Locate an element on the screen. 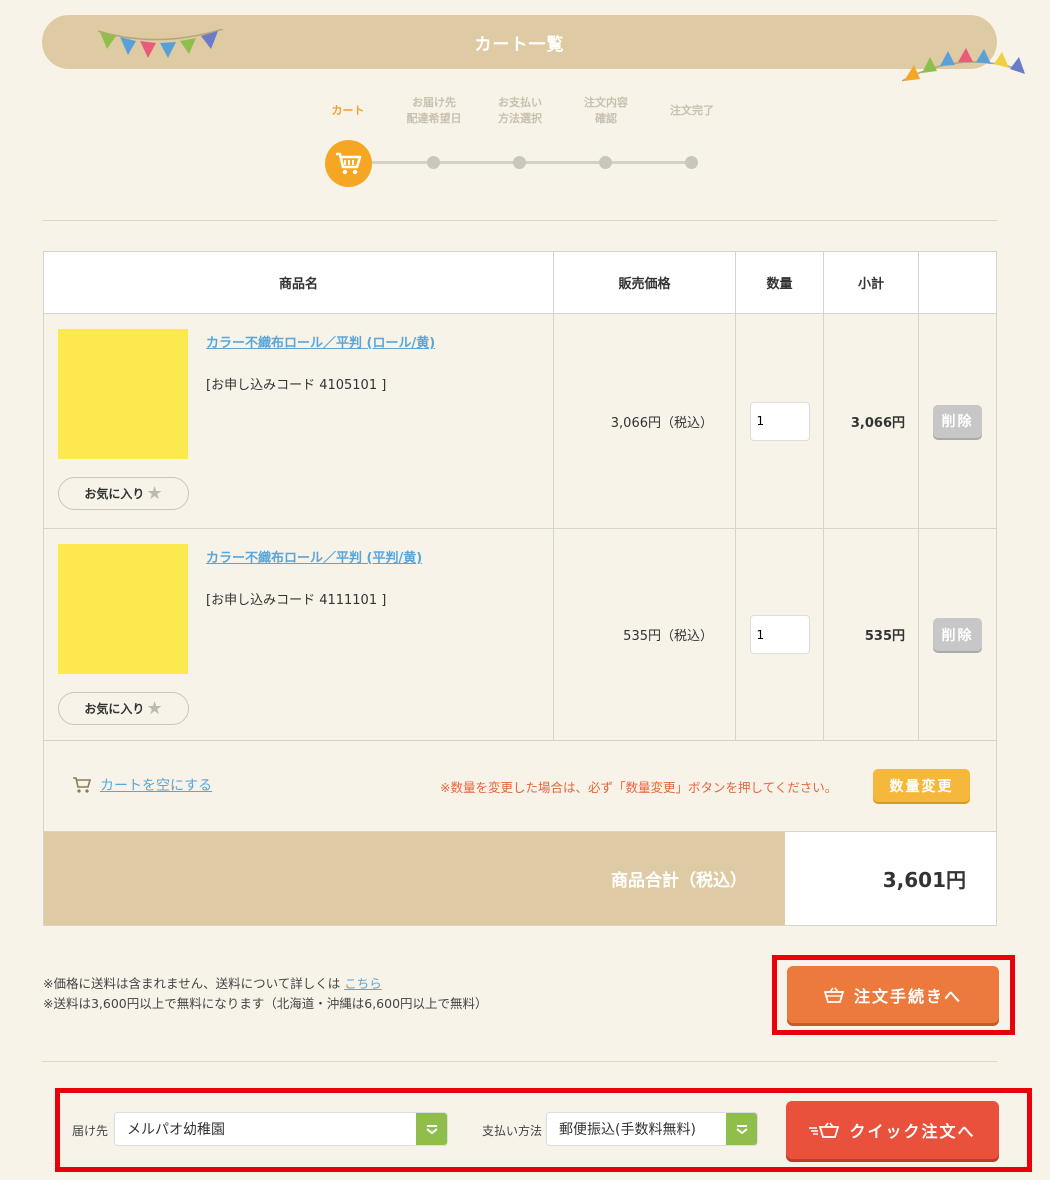 The height and width of the screenshot is (1180, 1050). shipping-note-1: ※価格に送料は含まれません、送料について詳しくは こちら is located at coordinates (265, 984).